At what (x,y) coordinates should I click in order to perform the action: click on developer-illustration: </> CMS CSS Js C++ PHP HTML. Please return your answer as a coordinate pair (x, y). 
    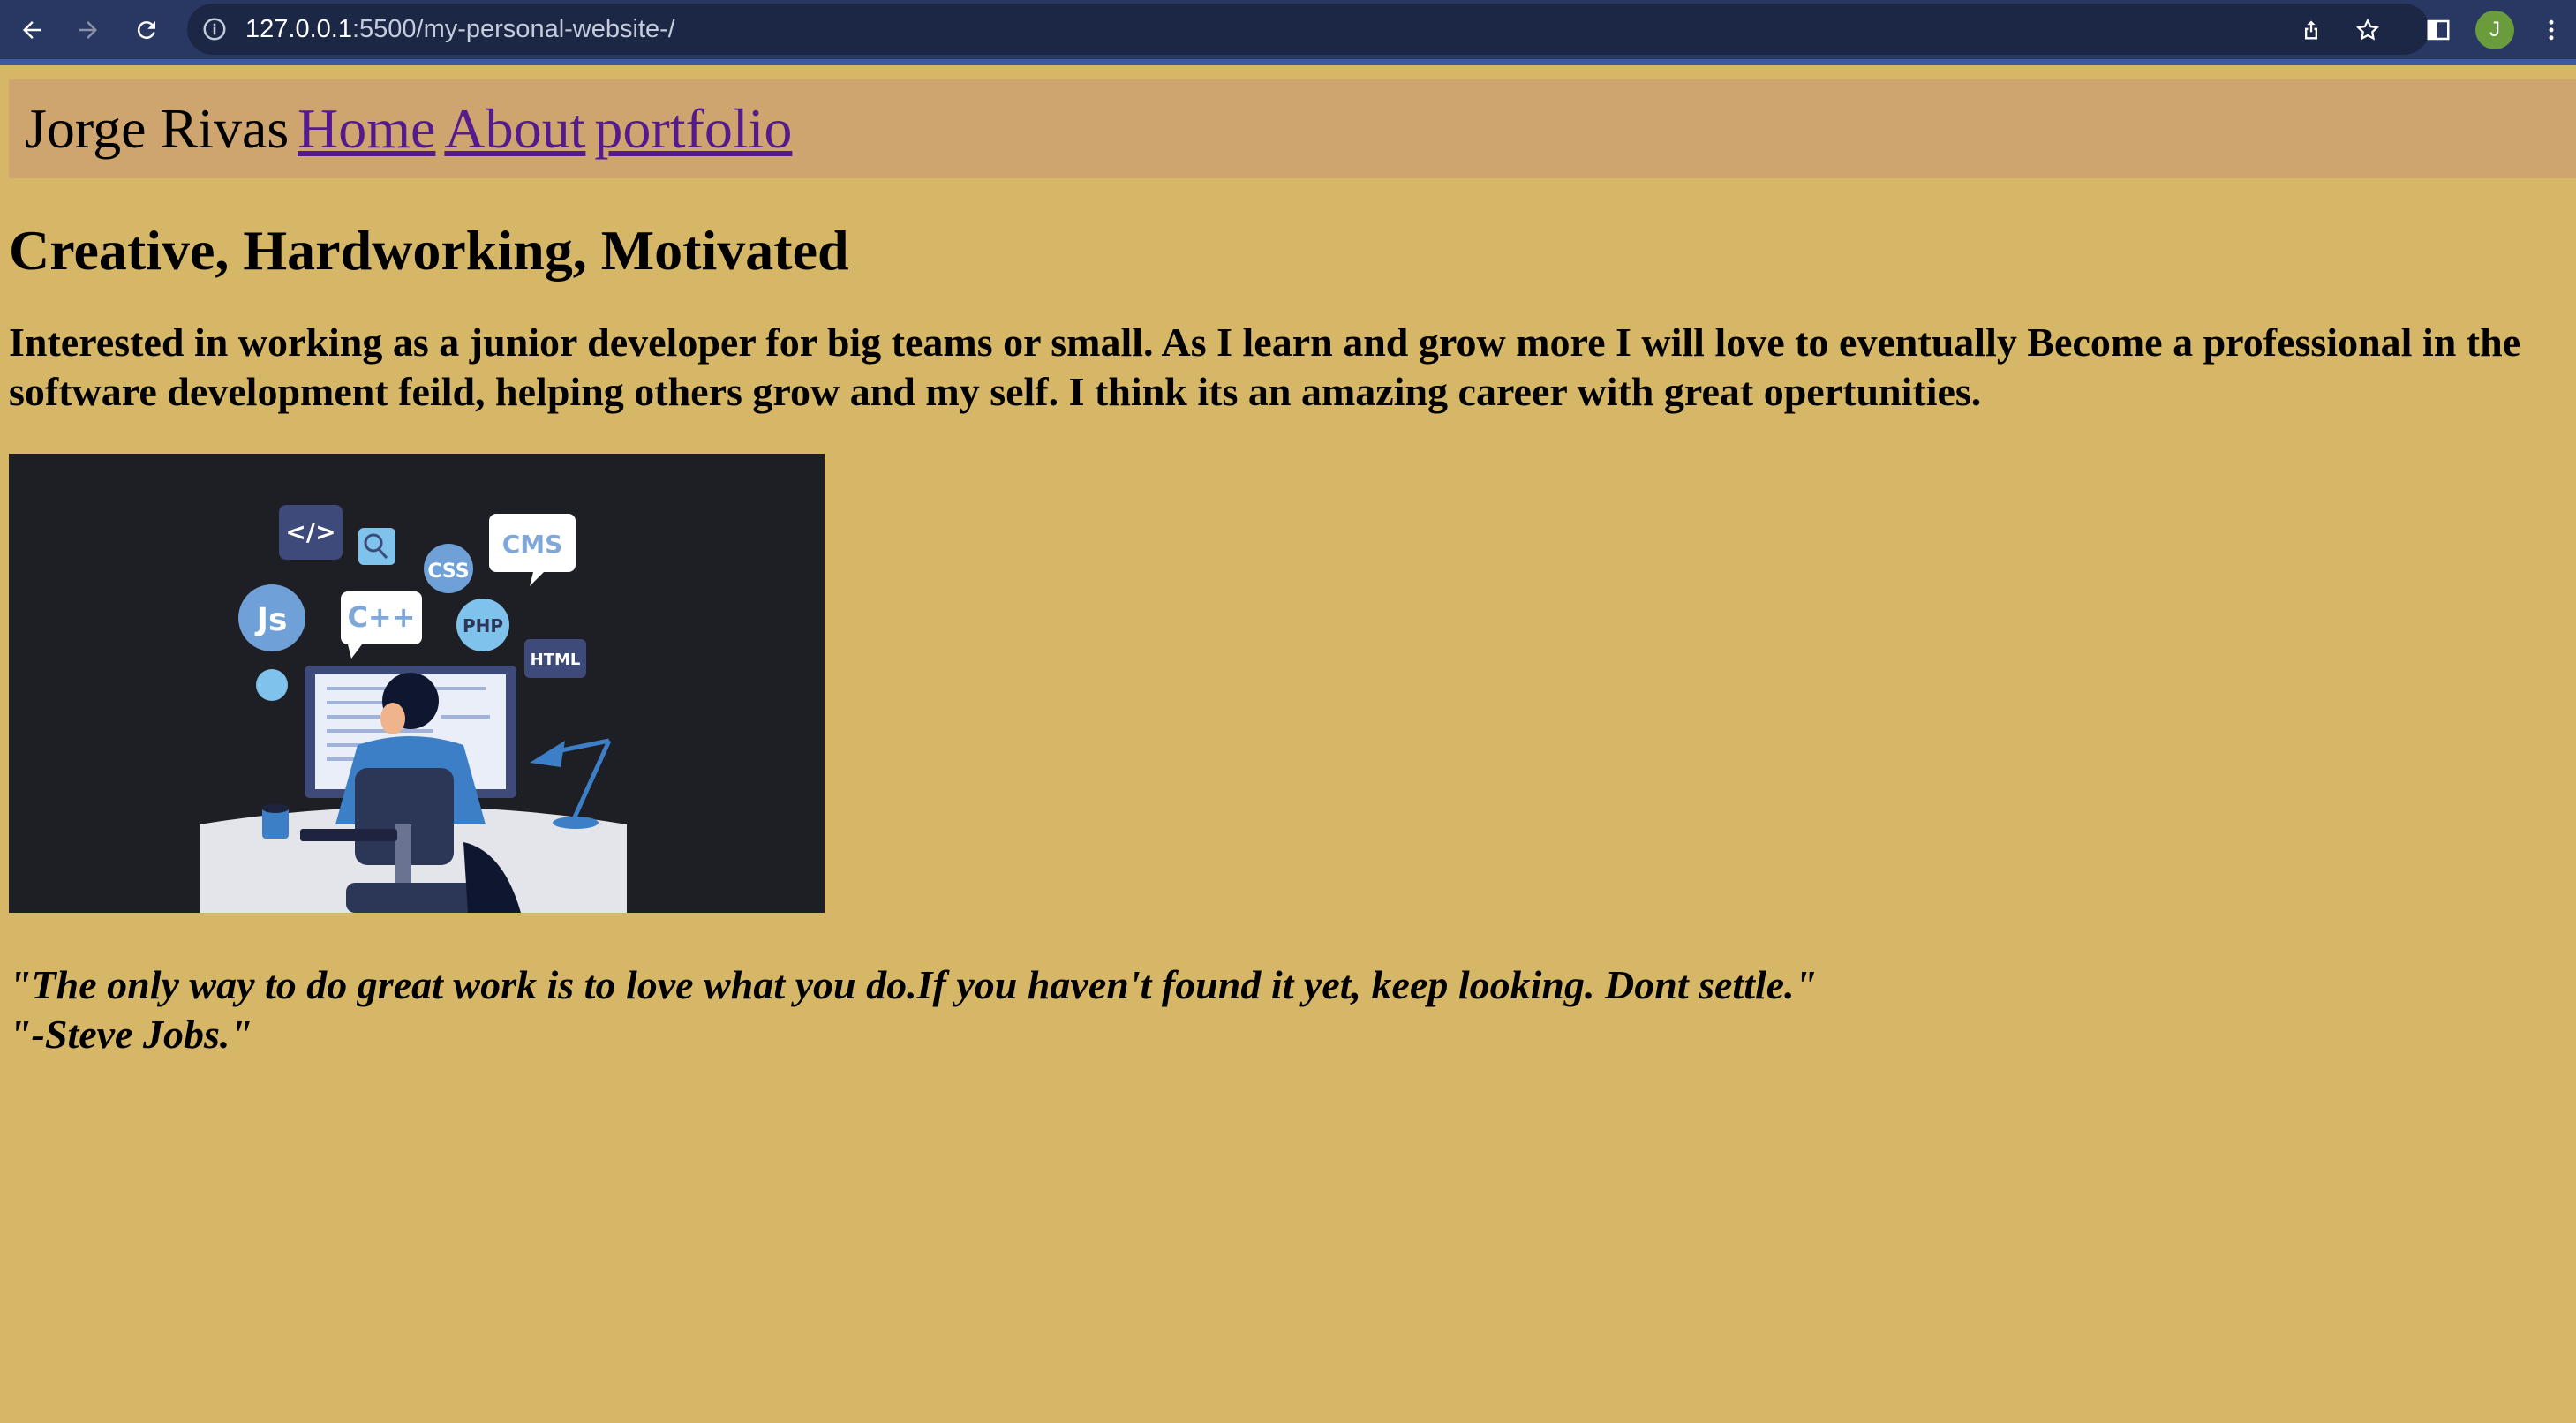
    Looking at the image, I should click on (417, 683).